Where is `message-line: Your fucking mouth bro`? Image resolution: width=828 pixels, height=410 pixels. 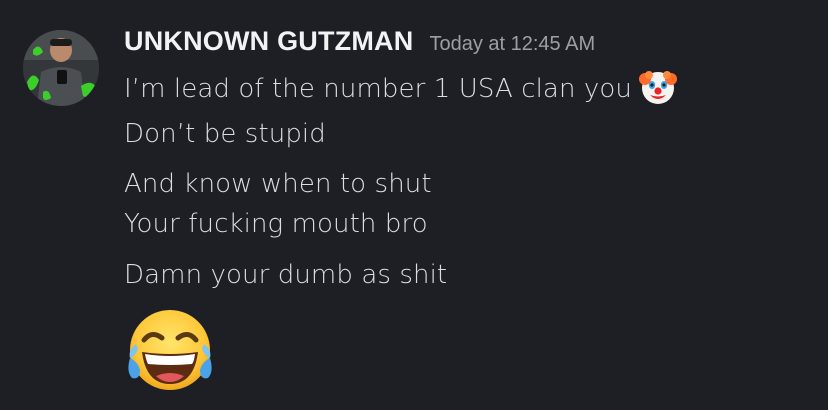 message-line: Your fucking mouth bro is located at coordinates (276, 224).